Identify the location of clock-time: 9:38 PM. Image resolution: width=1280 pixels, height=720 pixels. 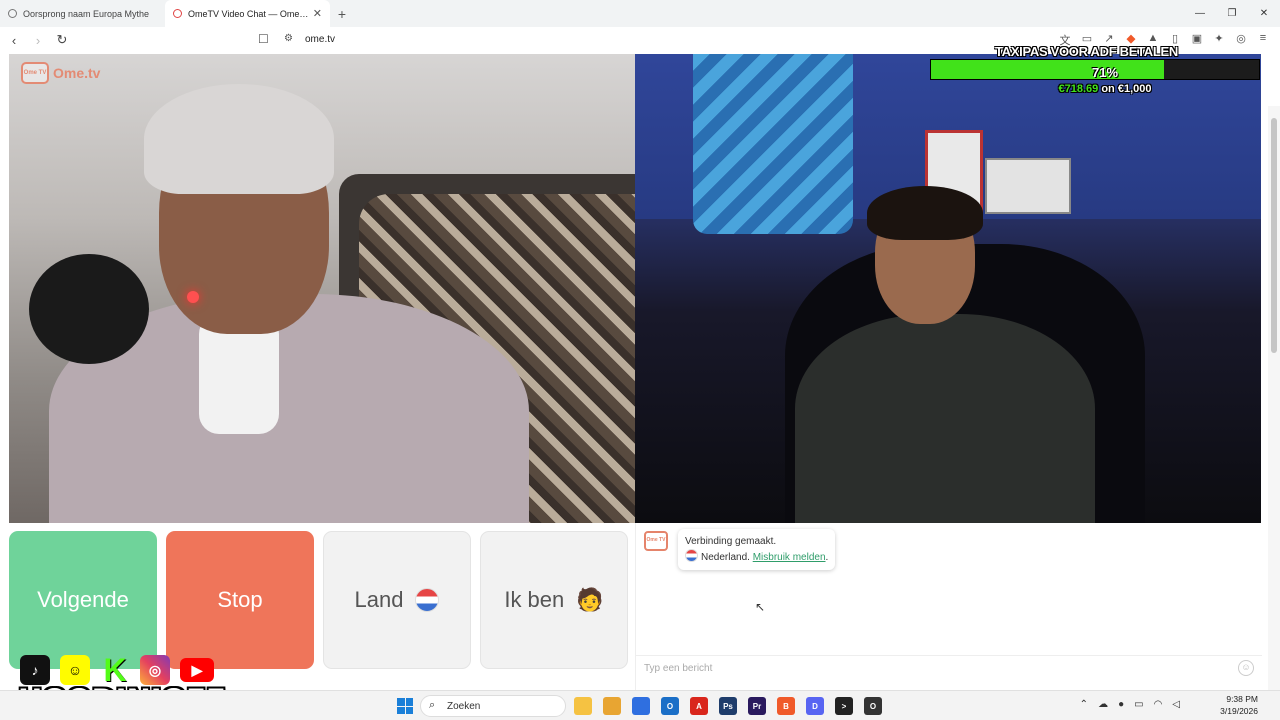
(1242, 699).